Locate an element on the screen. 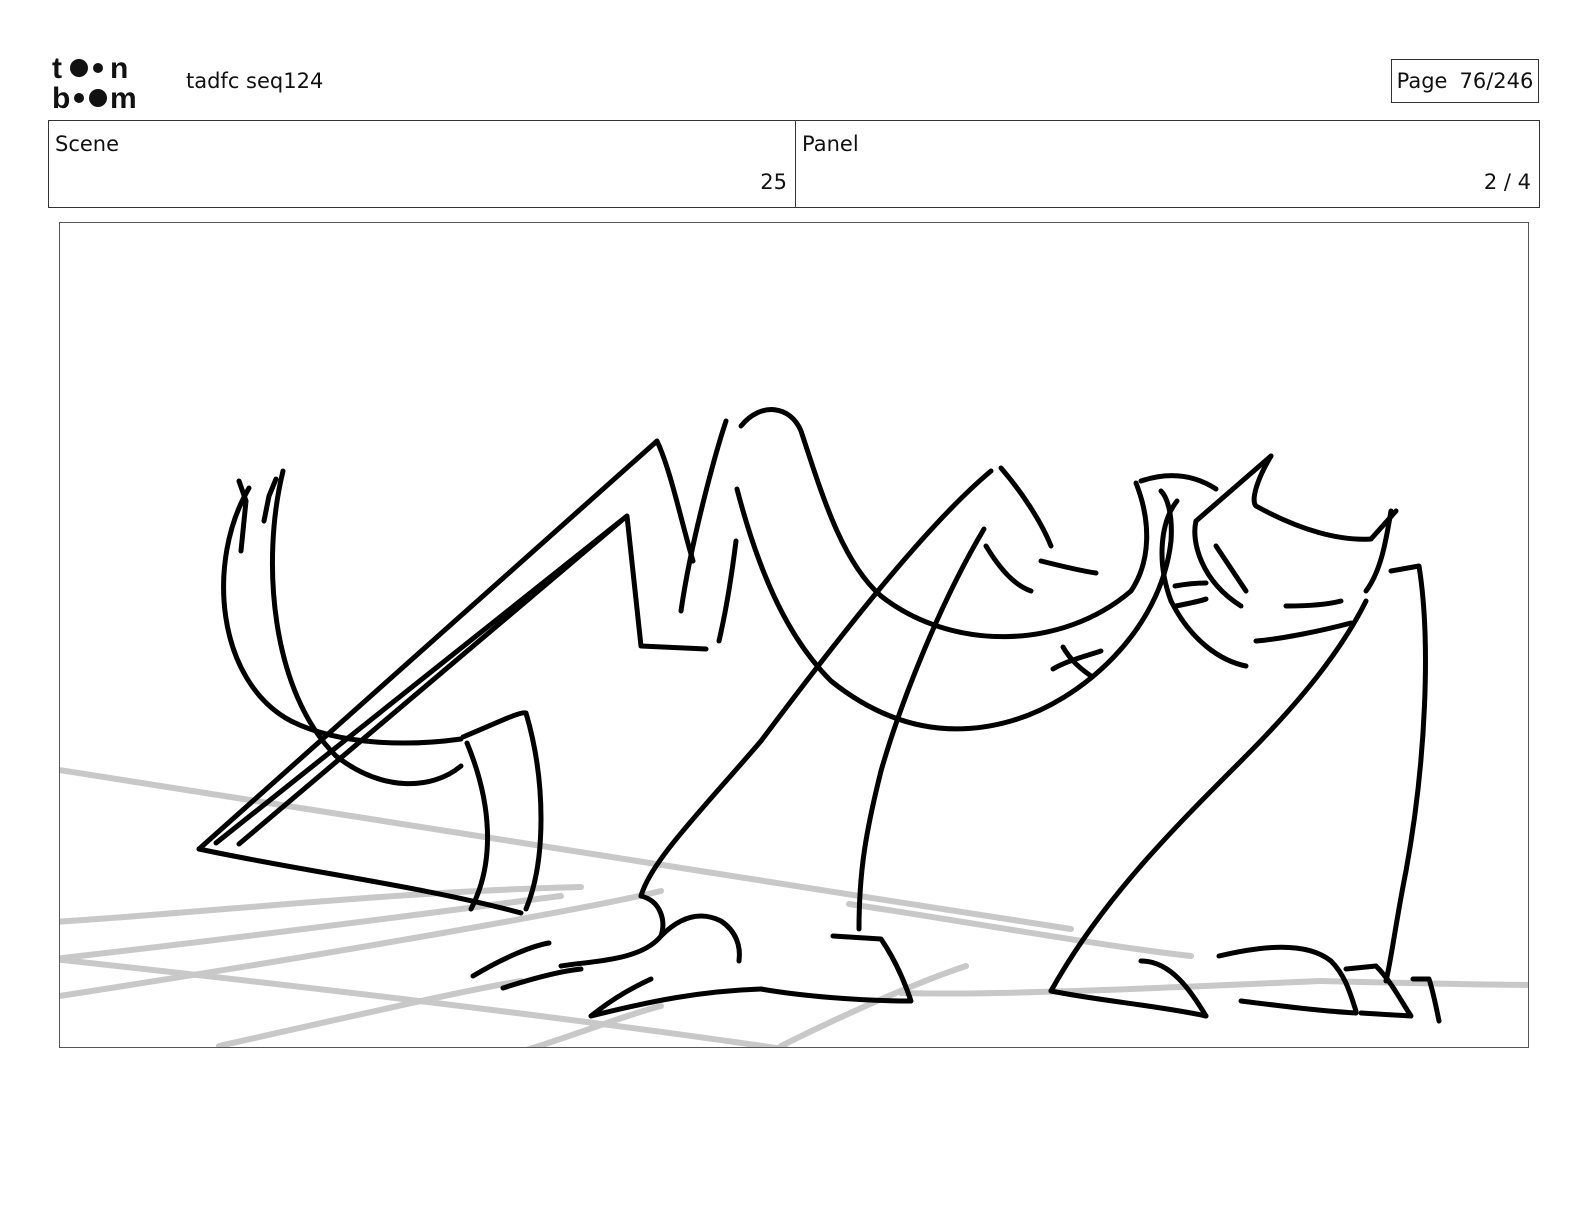 The height and width of the screenshot is (1224, 1584). scene-label: Scene is located at coordinates (87, 144).